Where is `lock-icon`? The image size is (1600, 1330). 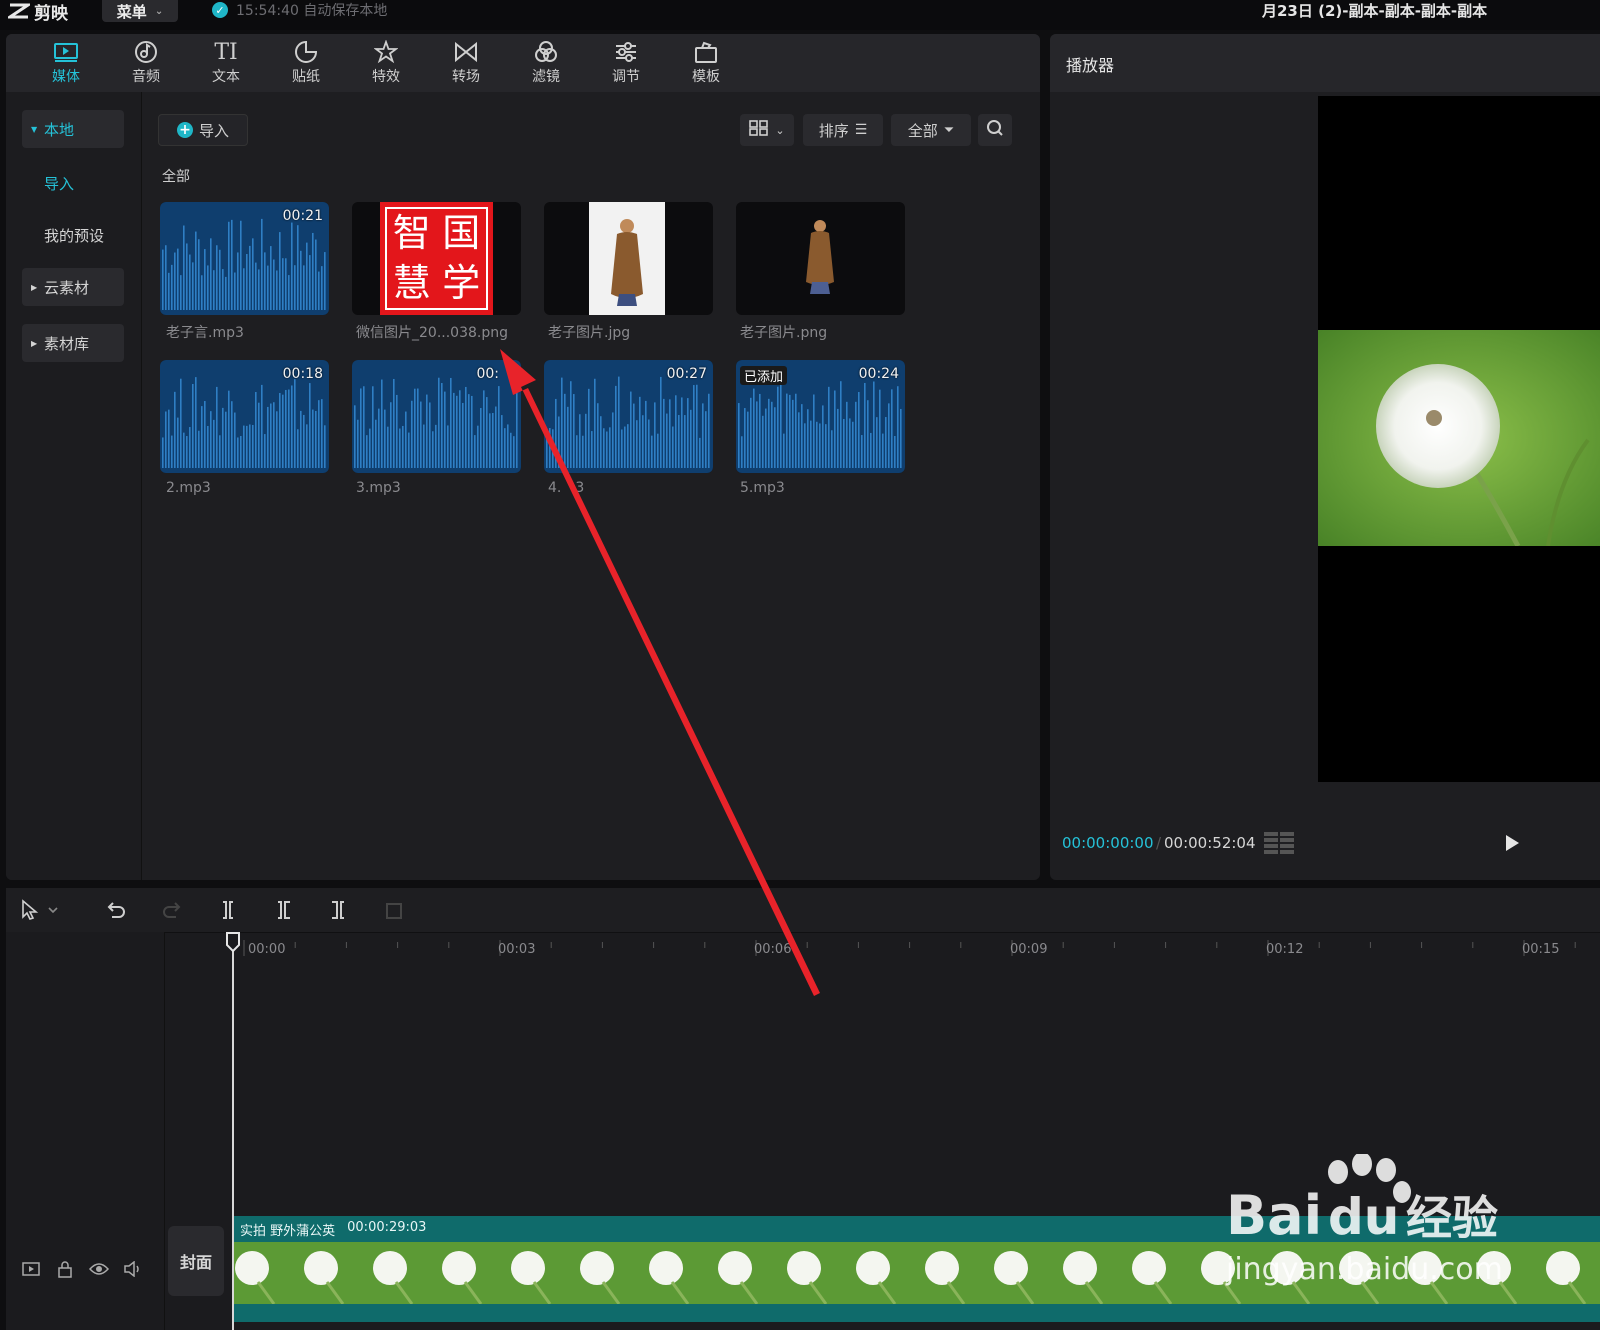
lock-icon is located at coordinates (65, 1269).